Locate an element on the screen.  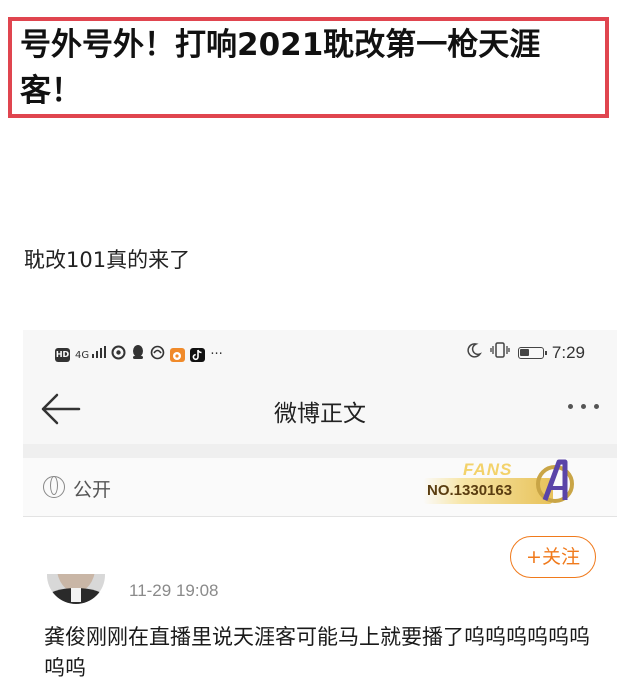
fans-label: FANS is located at coordinates (488, 469).